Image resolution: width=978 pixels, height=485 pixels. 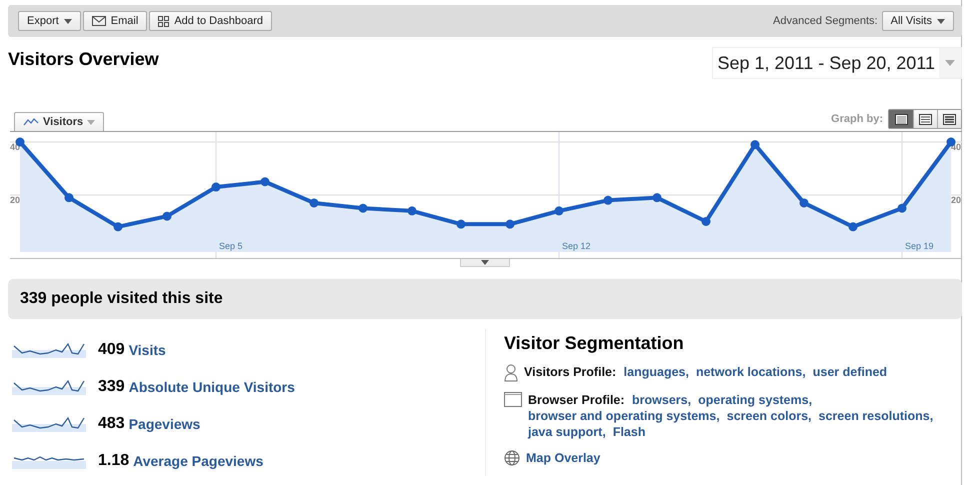 I want to click on profile-link: java support, so click(x=565, y=432).